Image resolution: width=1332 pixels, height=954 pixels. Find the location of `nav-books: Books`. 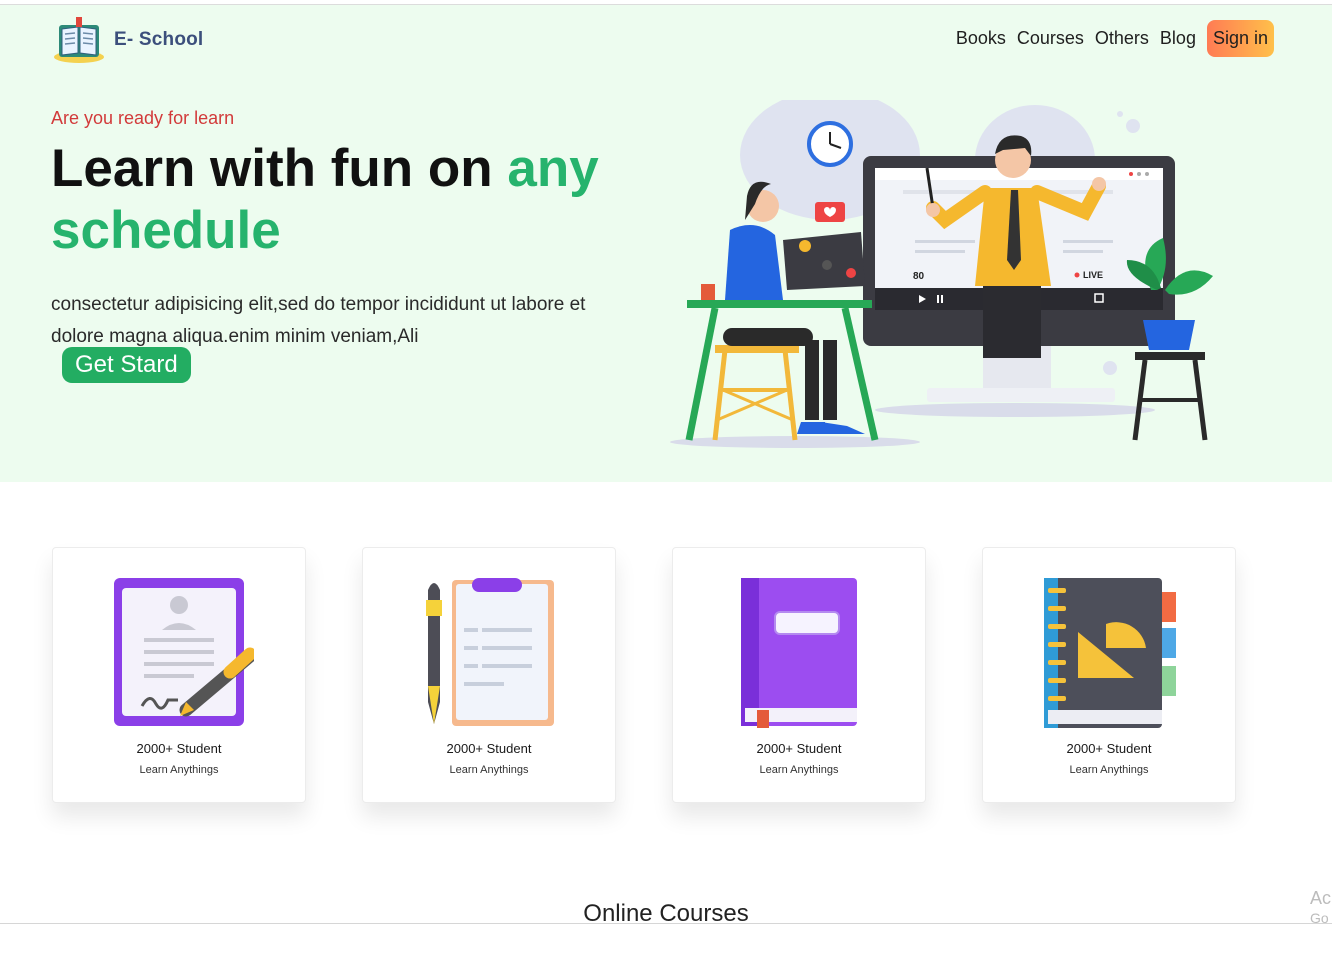

nav-books: Books is located at coordinates (981, 38).